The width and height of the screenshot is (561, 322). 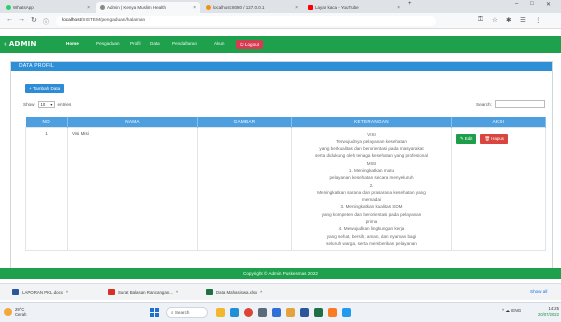 I want to click on download-item: Data Mahasiswa.xlsx ^, so click(x=234, y=292).